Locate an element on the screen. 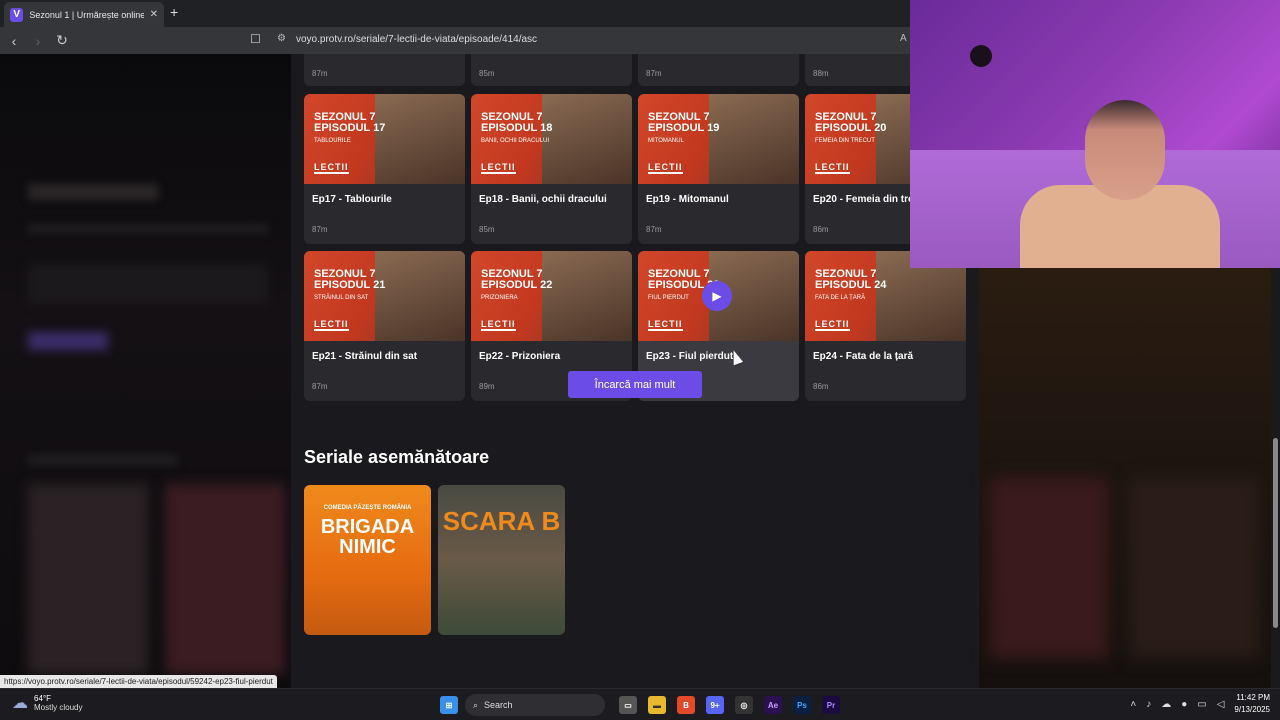  thumbnail-season-text: SEZONUL 7 EPISODUL 19 is located at coordinates (684, 122).